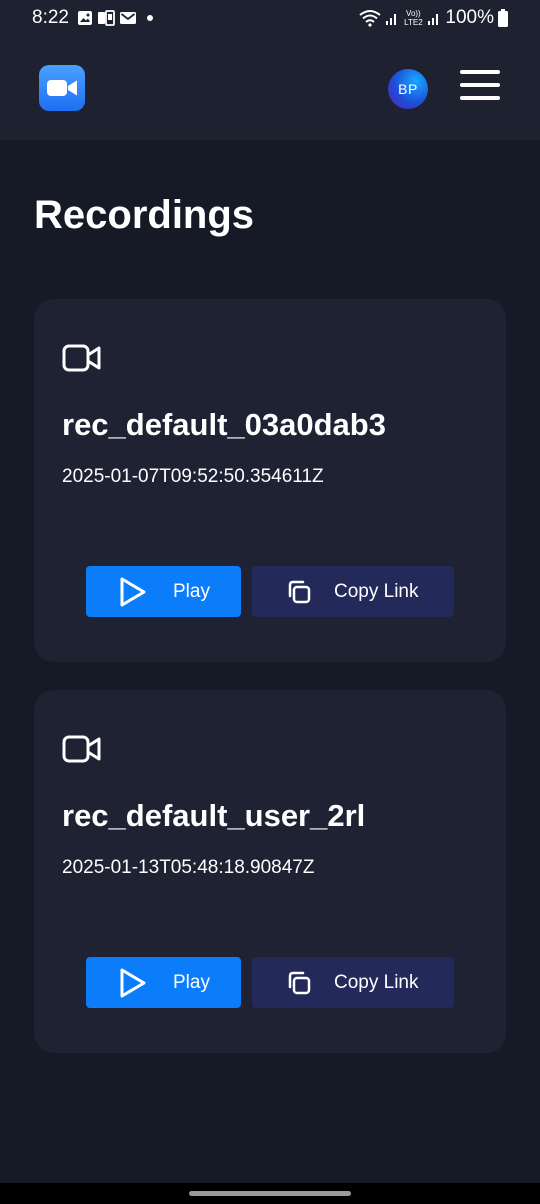 This screenshot has height=1204, width=540. I want to click on more-notifications-dot, so click(149, 18).